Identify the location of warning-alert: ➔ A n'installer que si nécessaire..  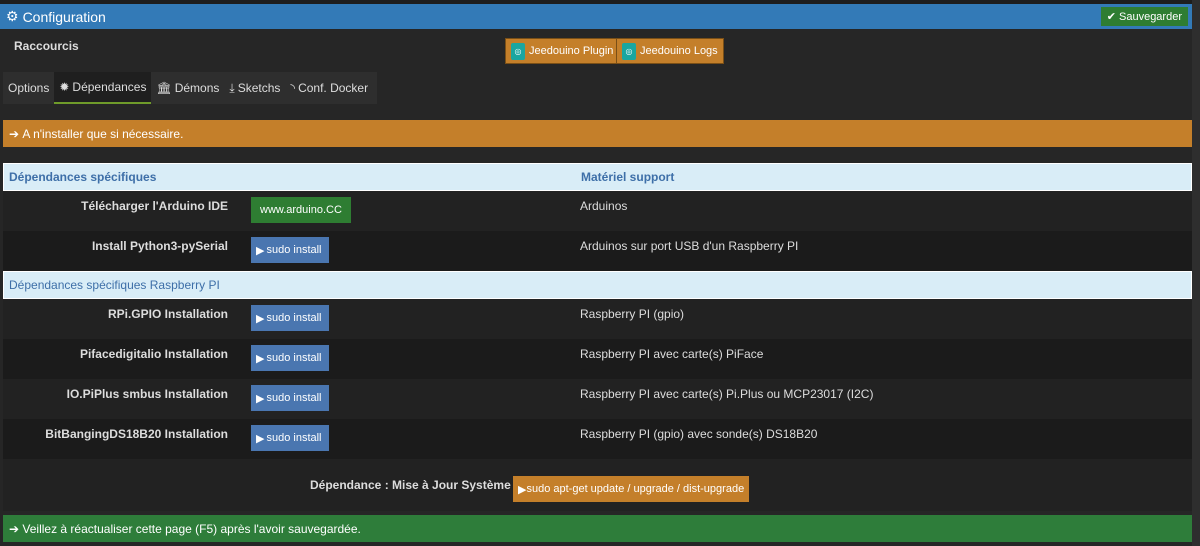
(597, 133).